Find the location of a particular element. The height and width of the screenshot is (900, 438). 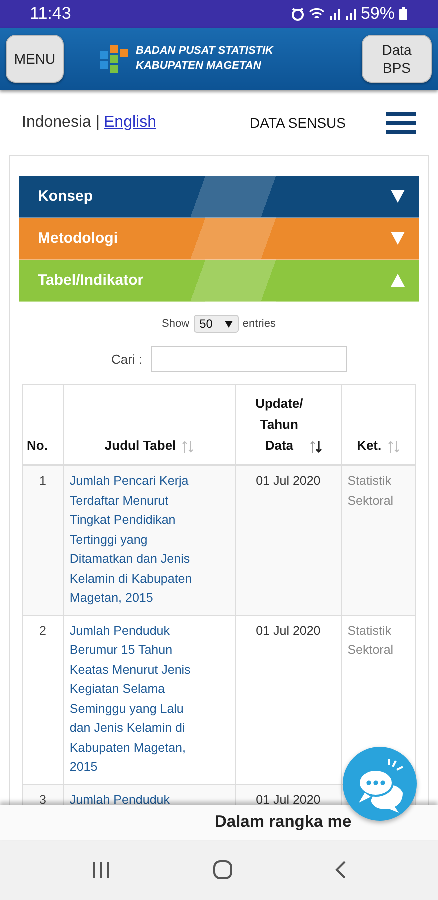

accordion-header: Konsep is located at coordinates (219, 197).